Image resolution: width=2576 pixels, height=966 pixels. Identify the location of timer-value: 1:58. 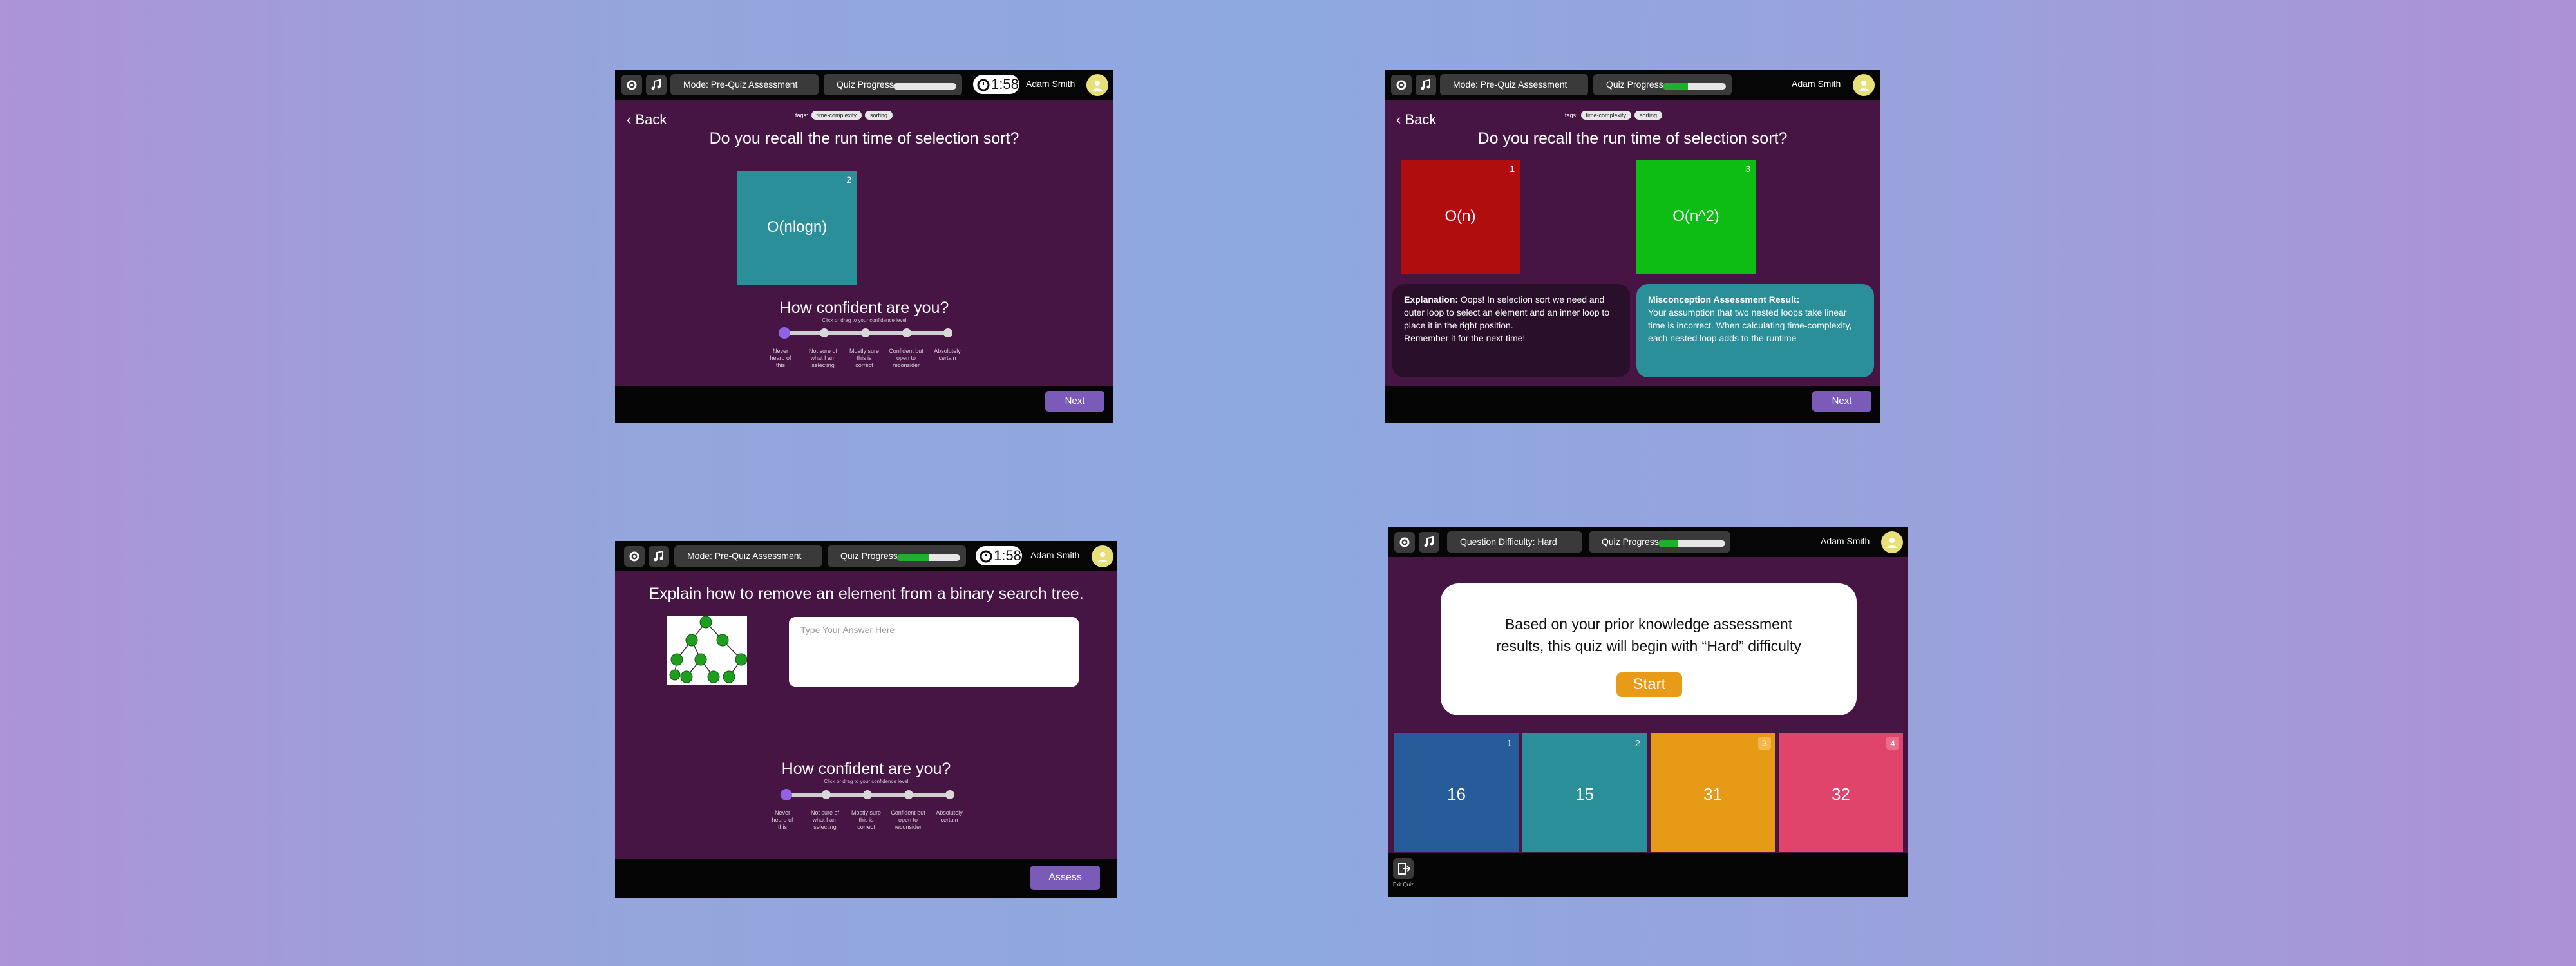
(1008, 555).